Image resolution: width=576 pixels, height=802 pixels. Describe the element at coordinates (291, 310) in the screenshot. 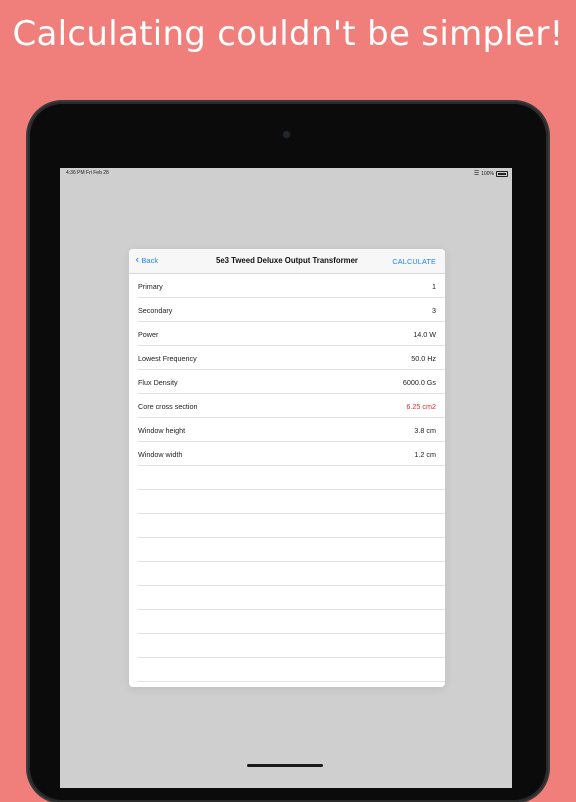

I see `parameter-row-secondary: Secondary 3` at that location.